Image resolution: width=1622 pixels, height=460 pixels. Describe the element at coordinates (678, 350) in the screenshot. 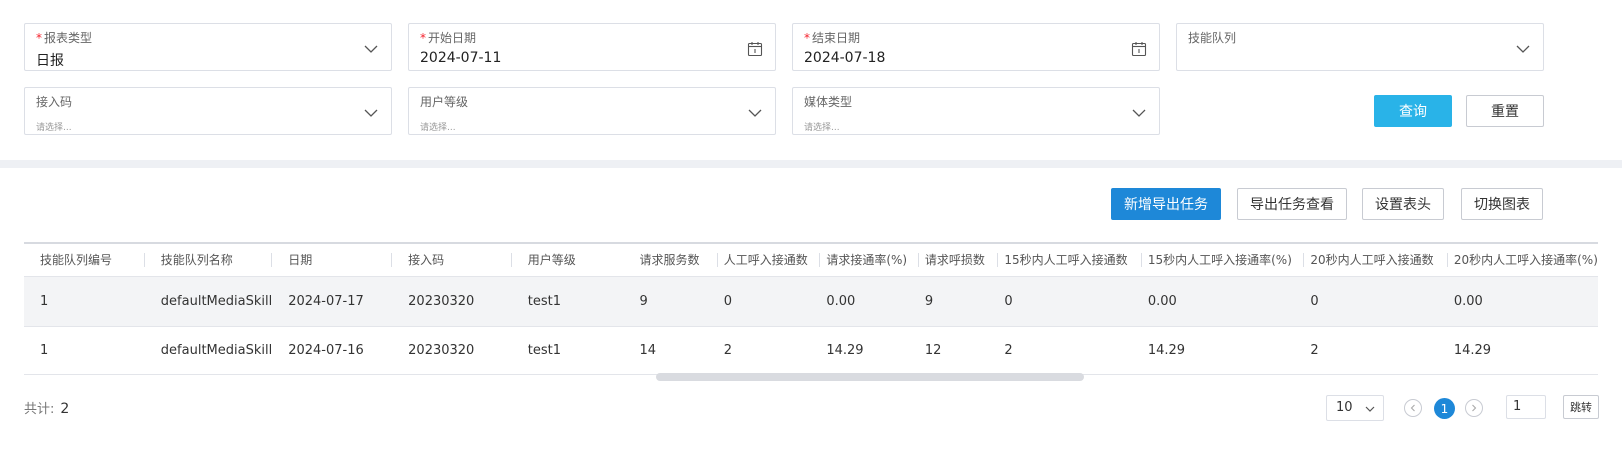

I see `cell-requests: 14` at that location.